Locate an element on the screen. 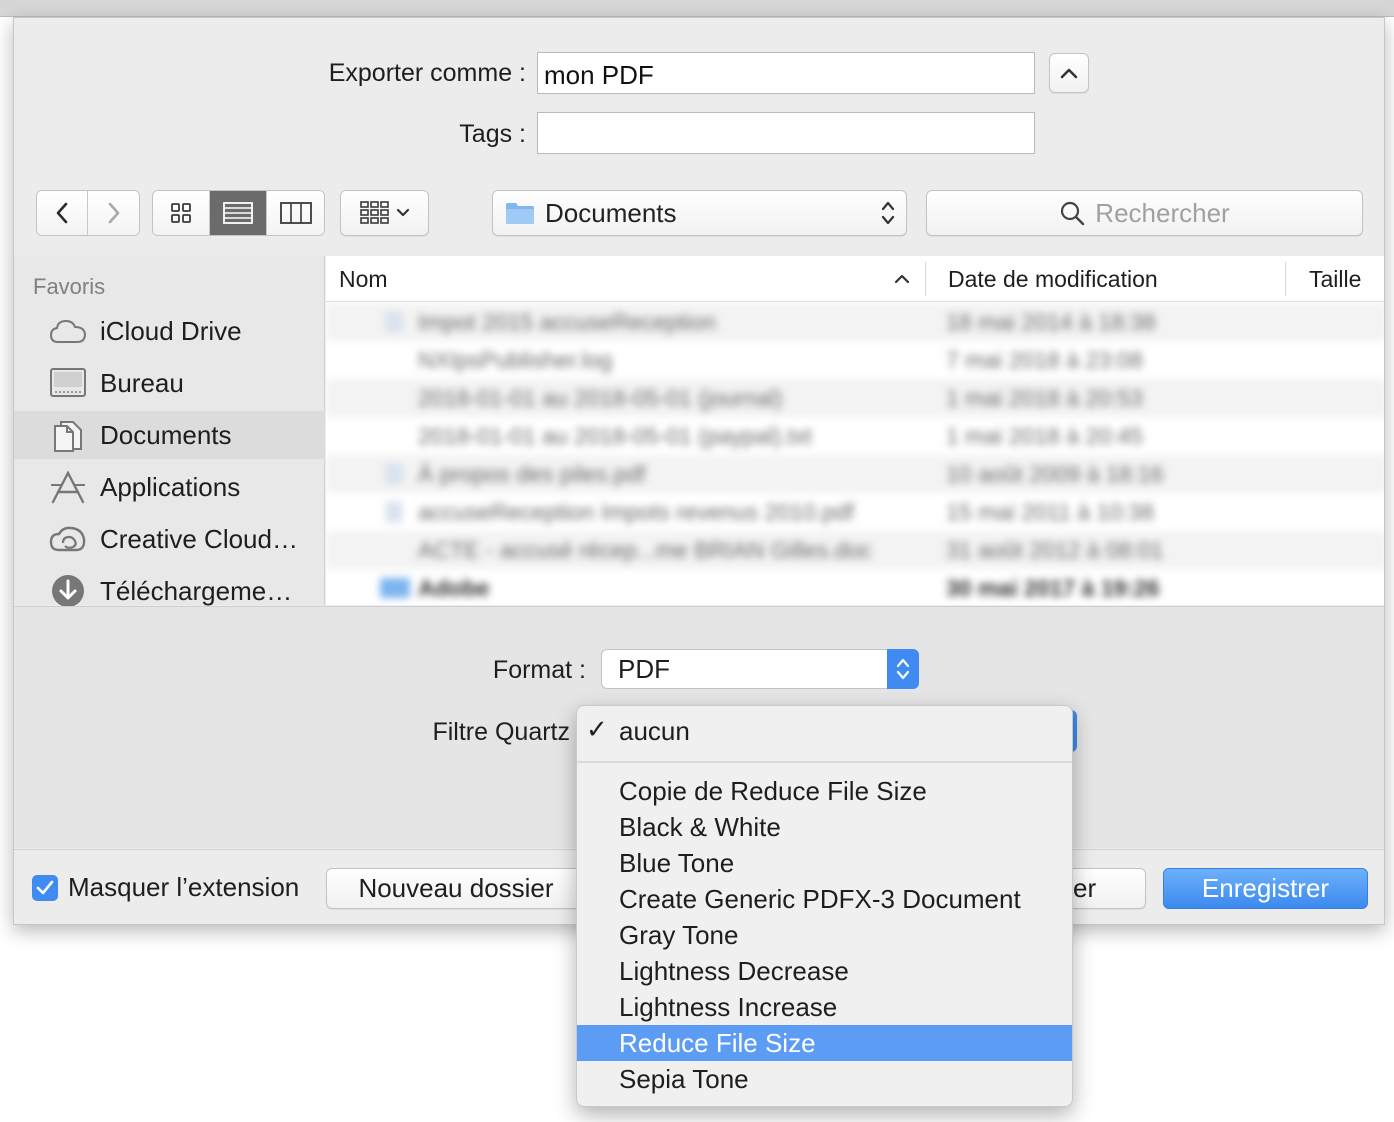 The image size is (1394, 1122). menu-item-black-white: Black & White is located at coordinates (824, 827).